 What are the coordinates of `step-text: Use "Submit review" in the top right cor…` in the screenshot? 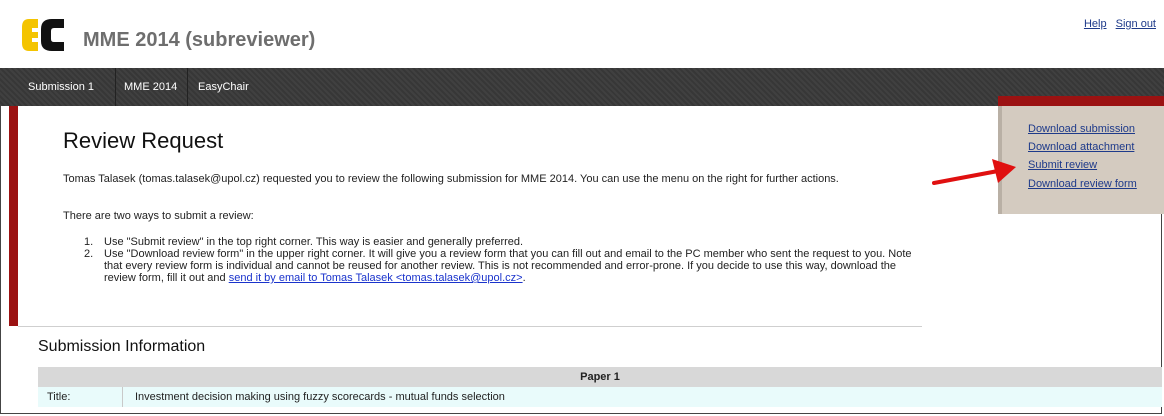 It's located at (314, 242).